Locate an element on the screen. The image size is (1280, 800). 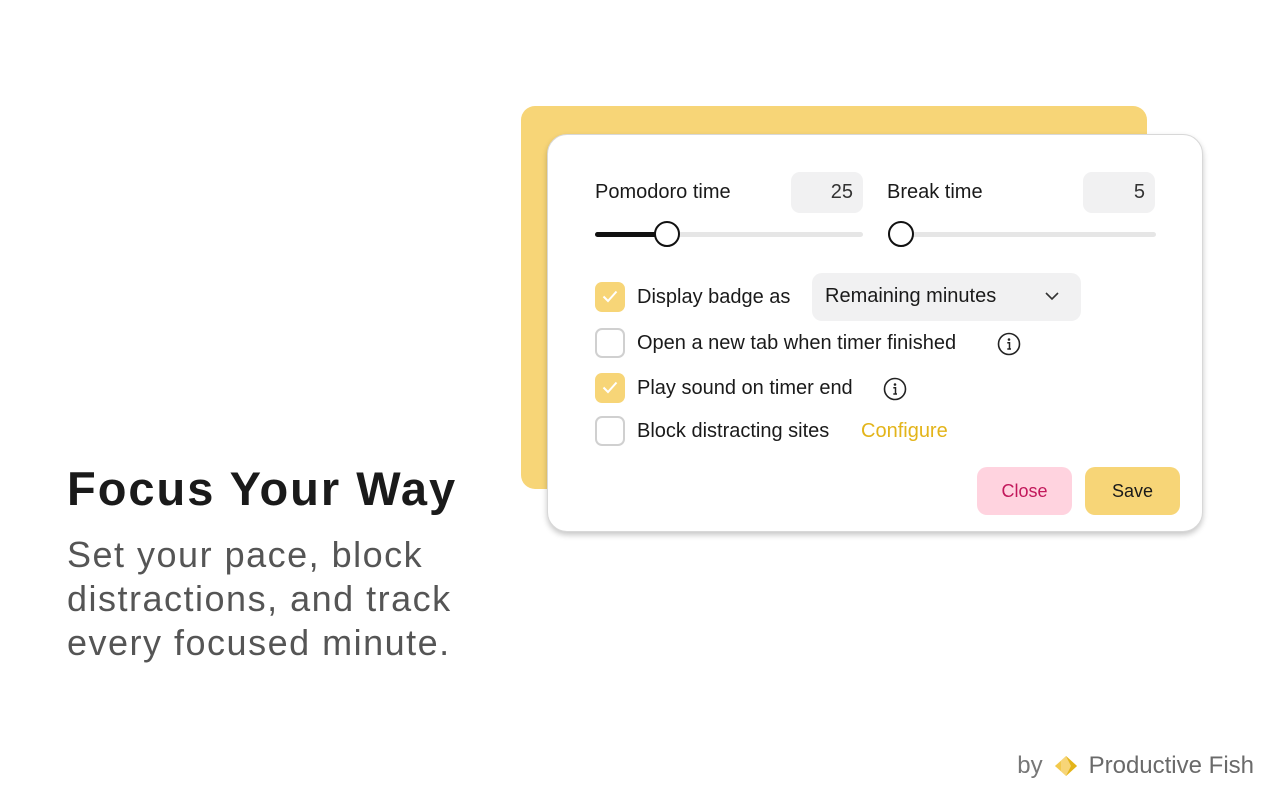
footer-credit: by Productive Fish is located at coordinates (1135, 766).